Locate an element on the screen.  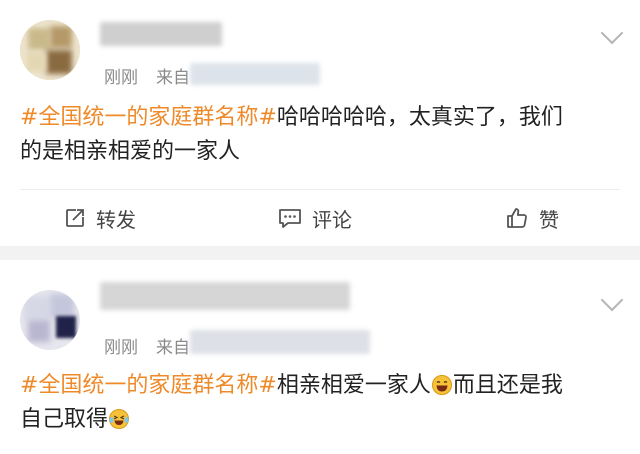
comment-button: 评论 is located at coordinates (315, 218).